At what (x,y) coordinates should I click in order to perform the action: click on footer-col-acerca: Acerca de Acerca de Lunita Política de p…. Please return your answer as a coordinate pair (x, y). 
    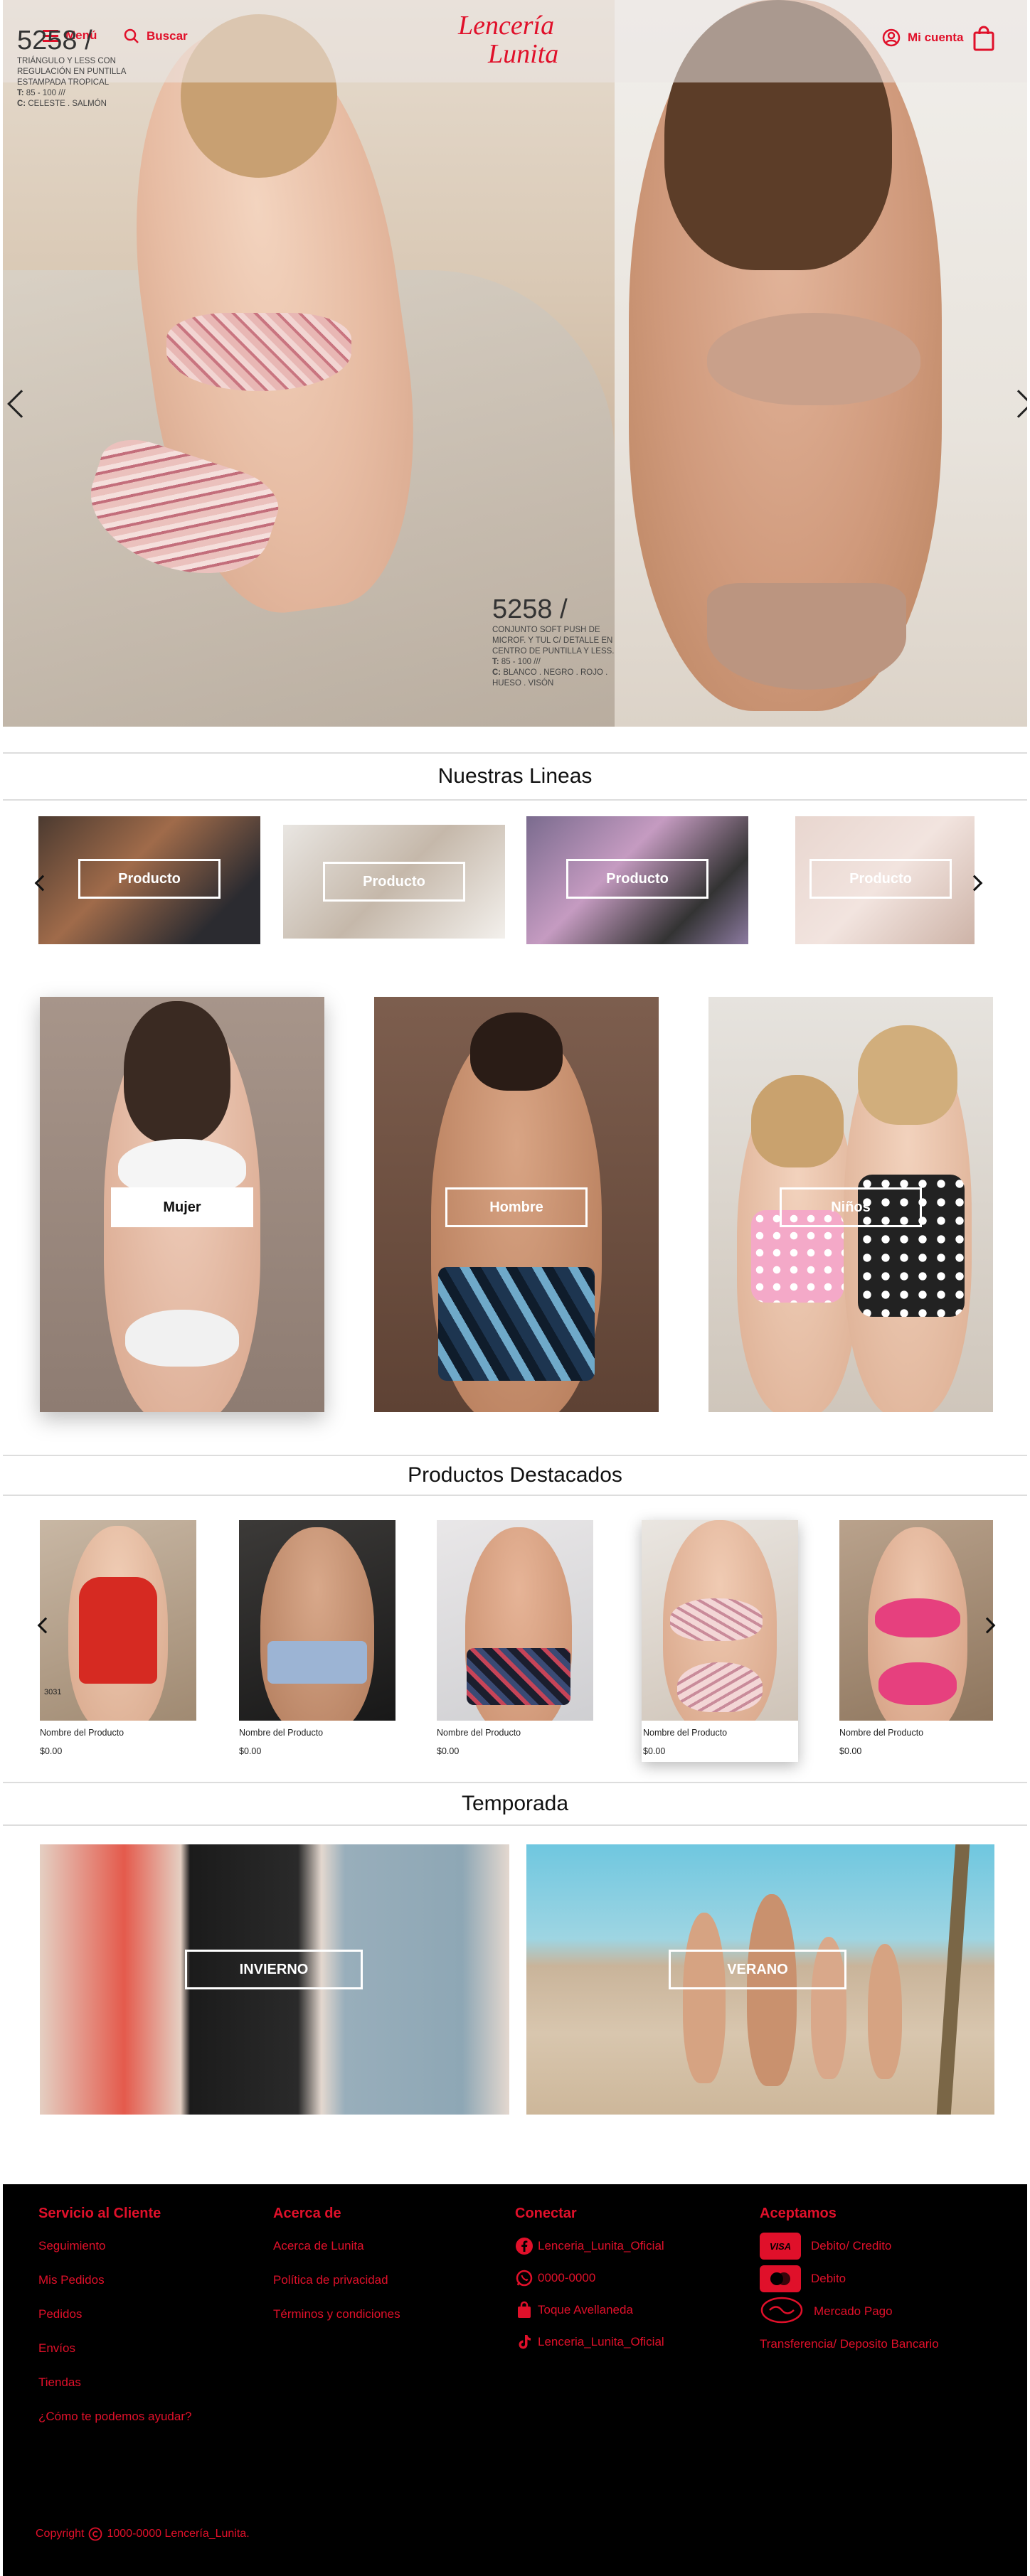
    Looking at the image, I should click on (336, 2272).